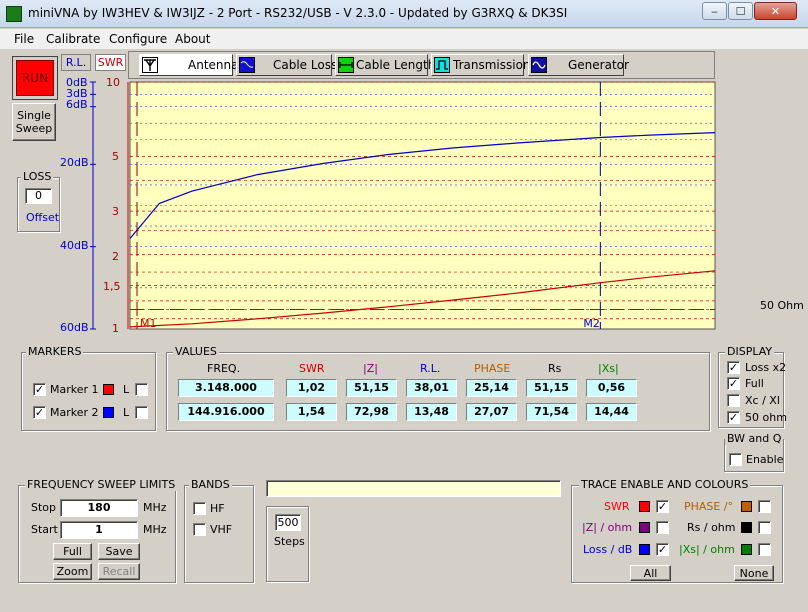  Describe the element at coordinates (74, 327) in the screenshot. I see `rl-tick: 60dB` at that location.